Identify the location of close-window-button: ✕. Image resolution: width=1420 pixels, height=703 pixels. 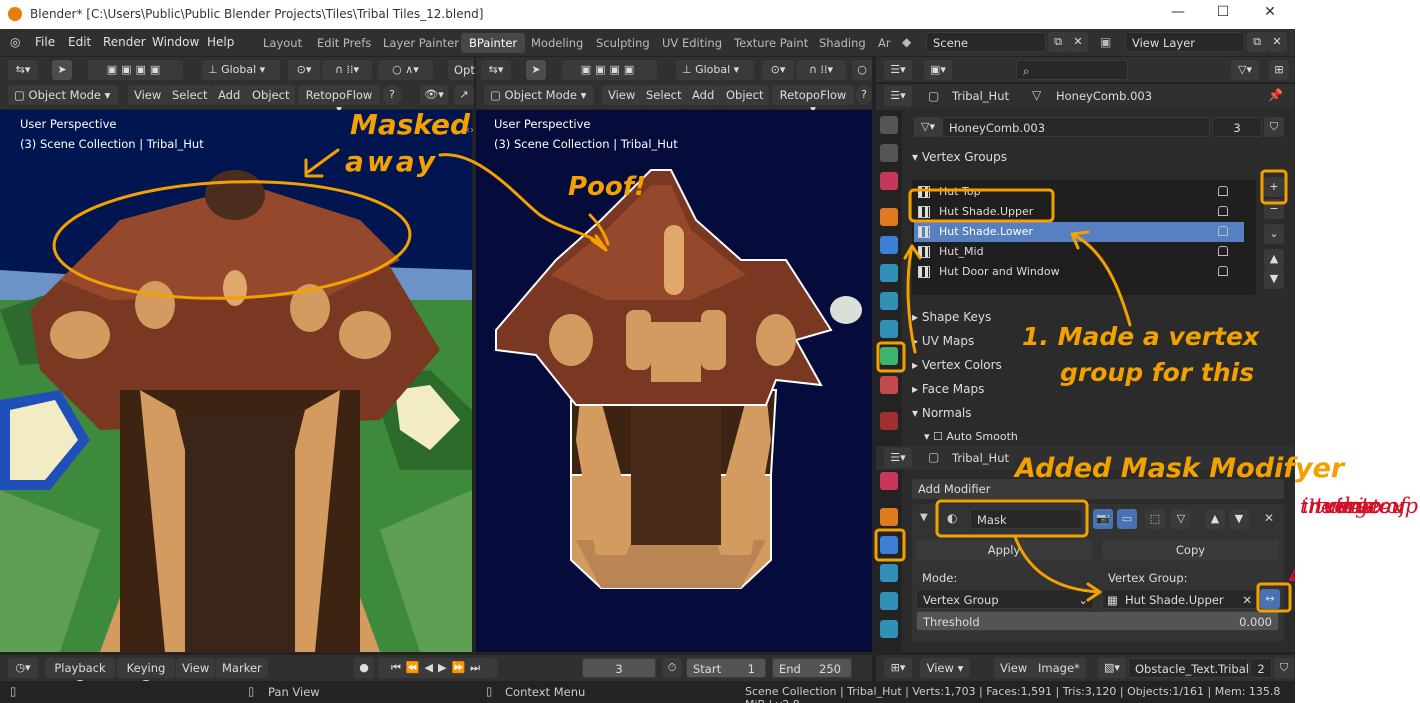
(1270, 14).